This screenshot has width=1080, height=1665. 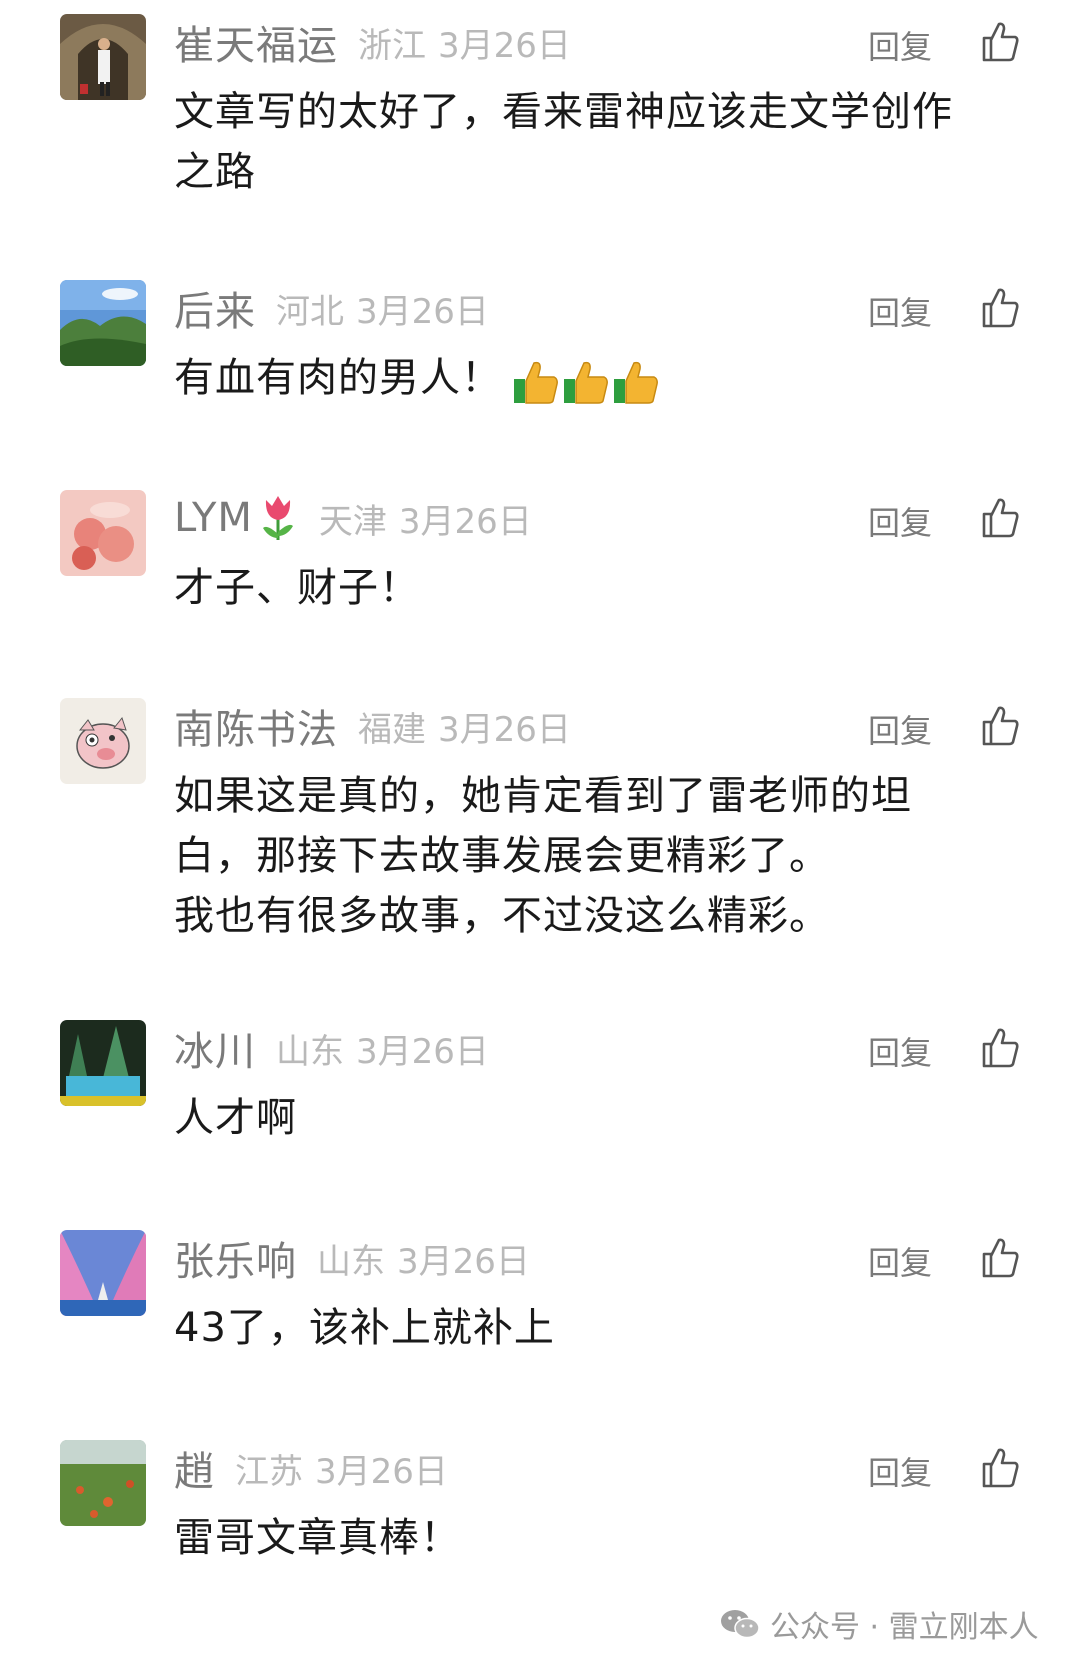 I want to click on watermark: 公众号 · 雷立刚本人, so click(x=879, y=1624).